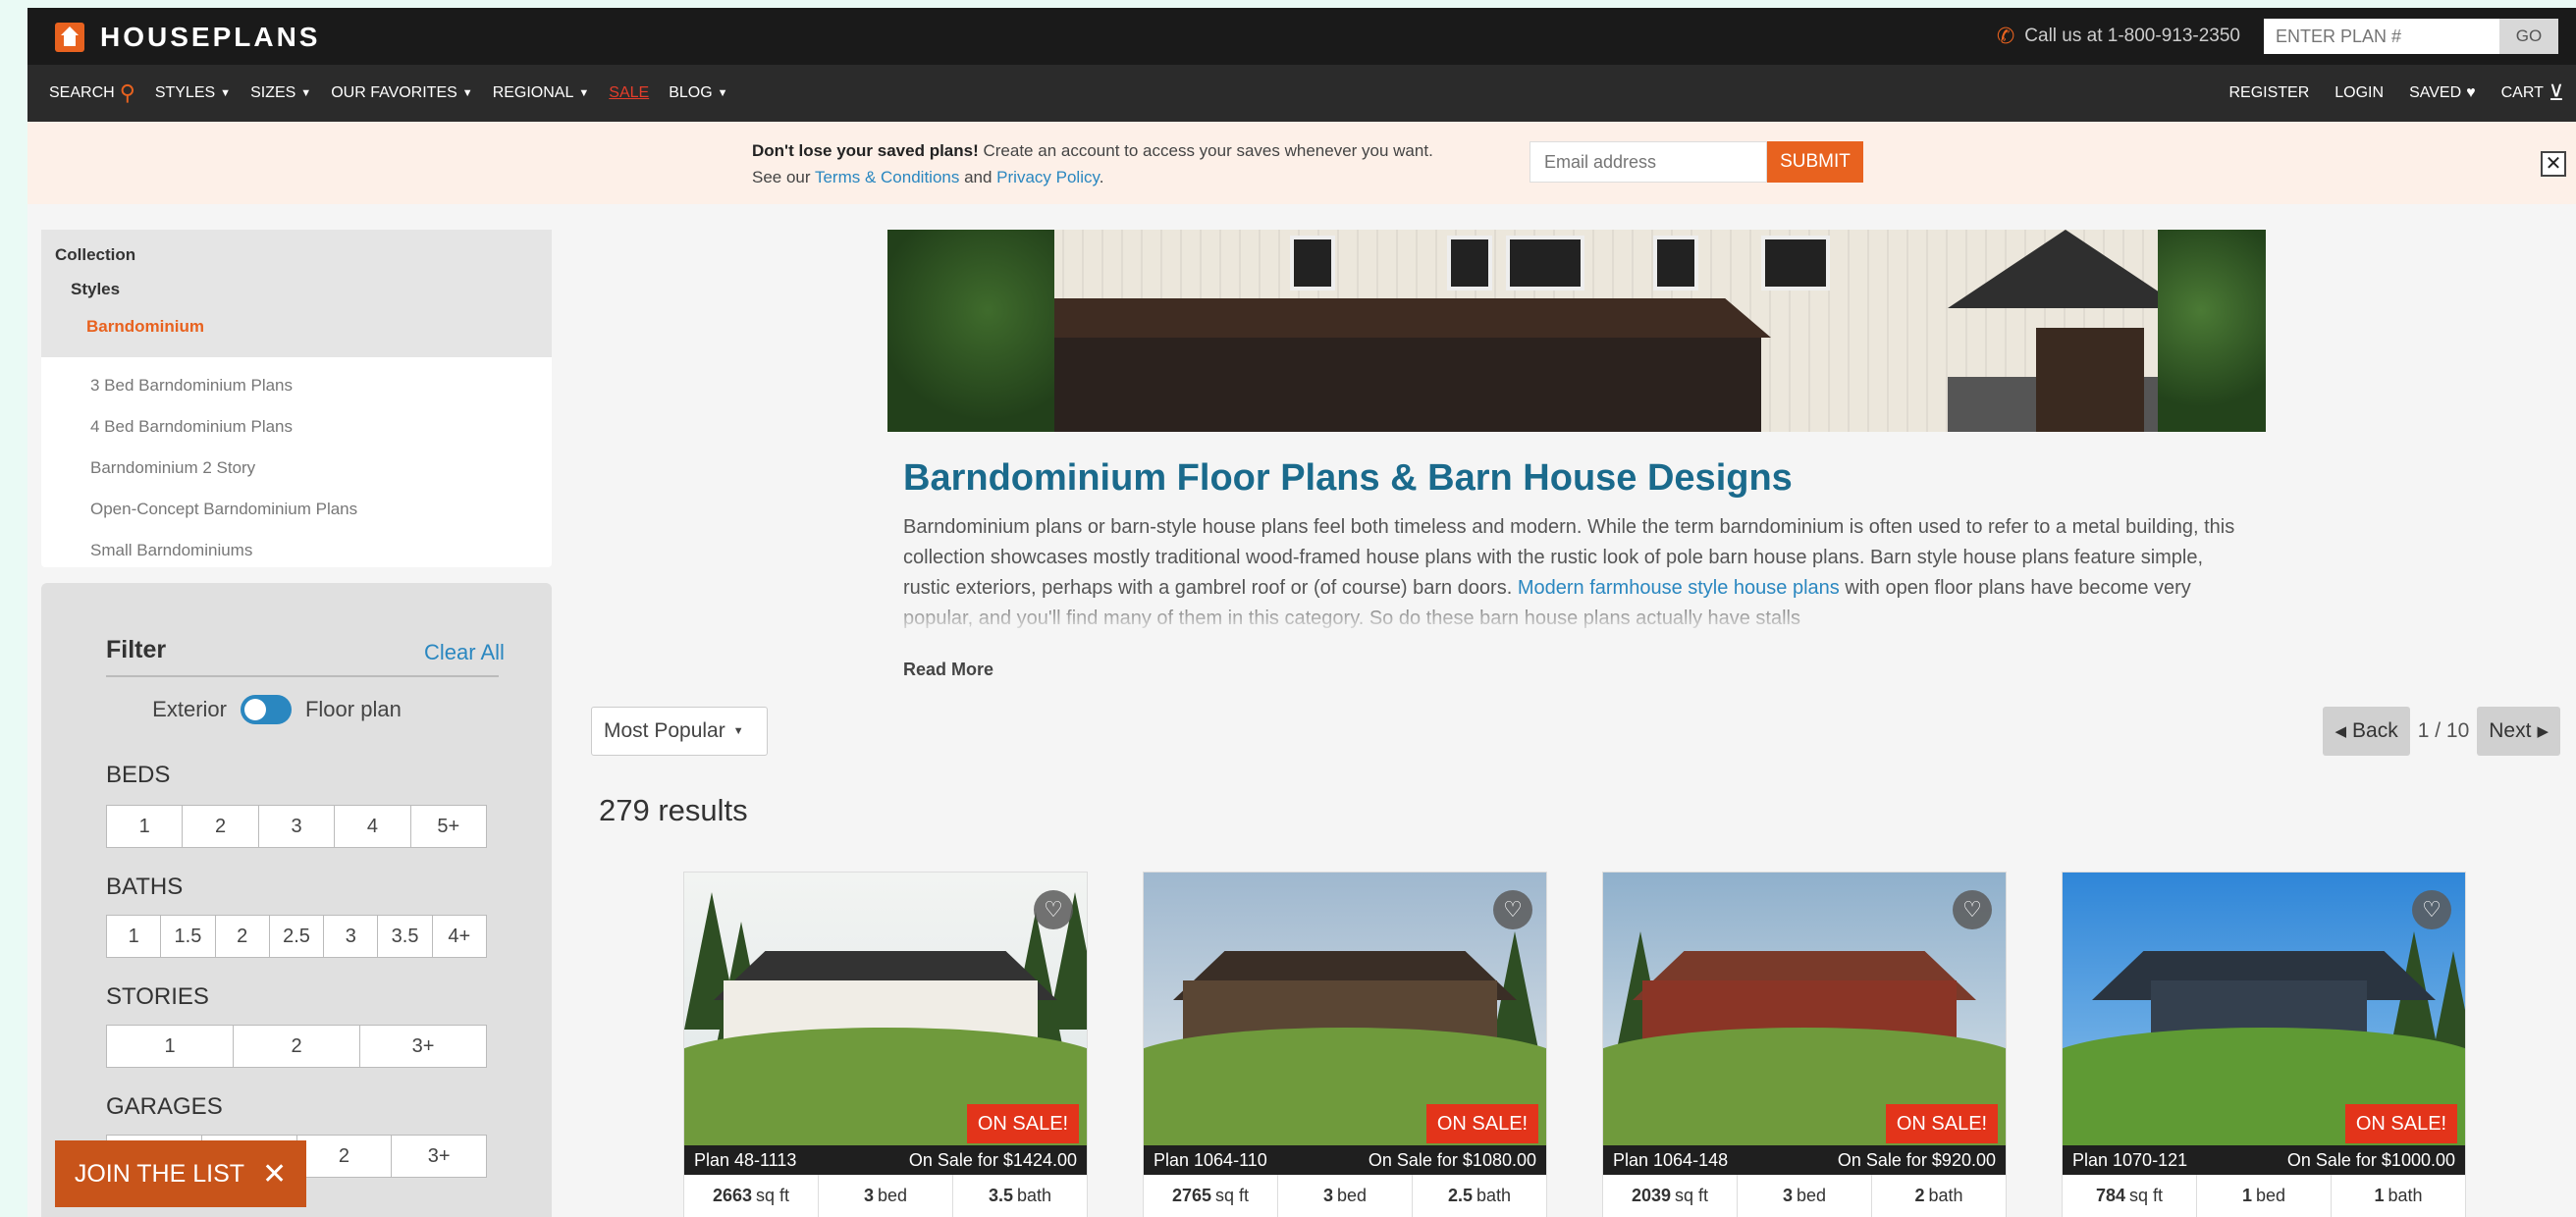 The image size is (2576, 1217). Describe the element at coordinates (2522, 92) in the screenshot. I see `nav-cart-label: CART` at that location.